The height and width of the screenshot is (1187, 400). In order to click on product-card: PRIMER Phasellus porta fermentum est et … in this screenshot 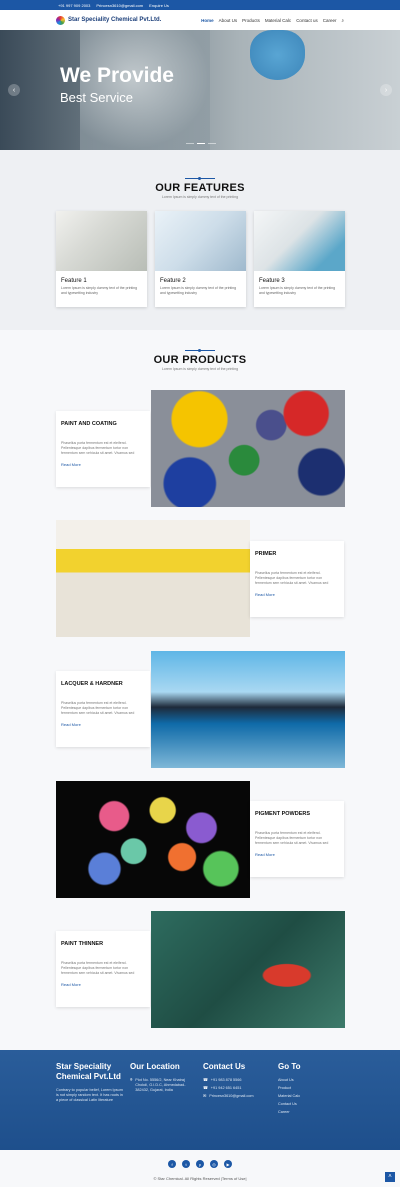, I will do `click(297, 579)`.